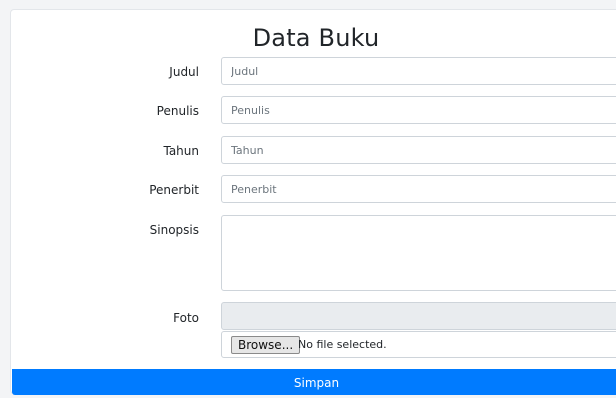  I want to click on tahun-input, so click(418, 150).